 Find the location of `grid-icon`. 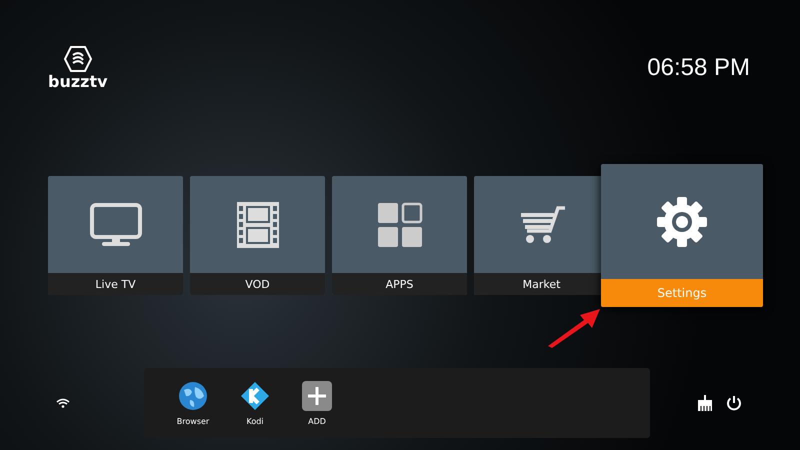

grid-icon is located at coordinates (399, 225).